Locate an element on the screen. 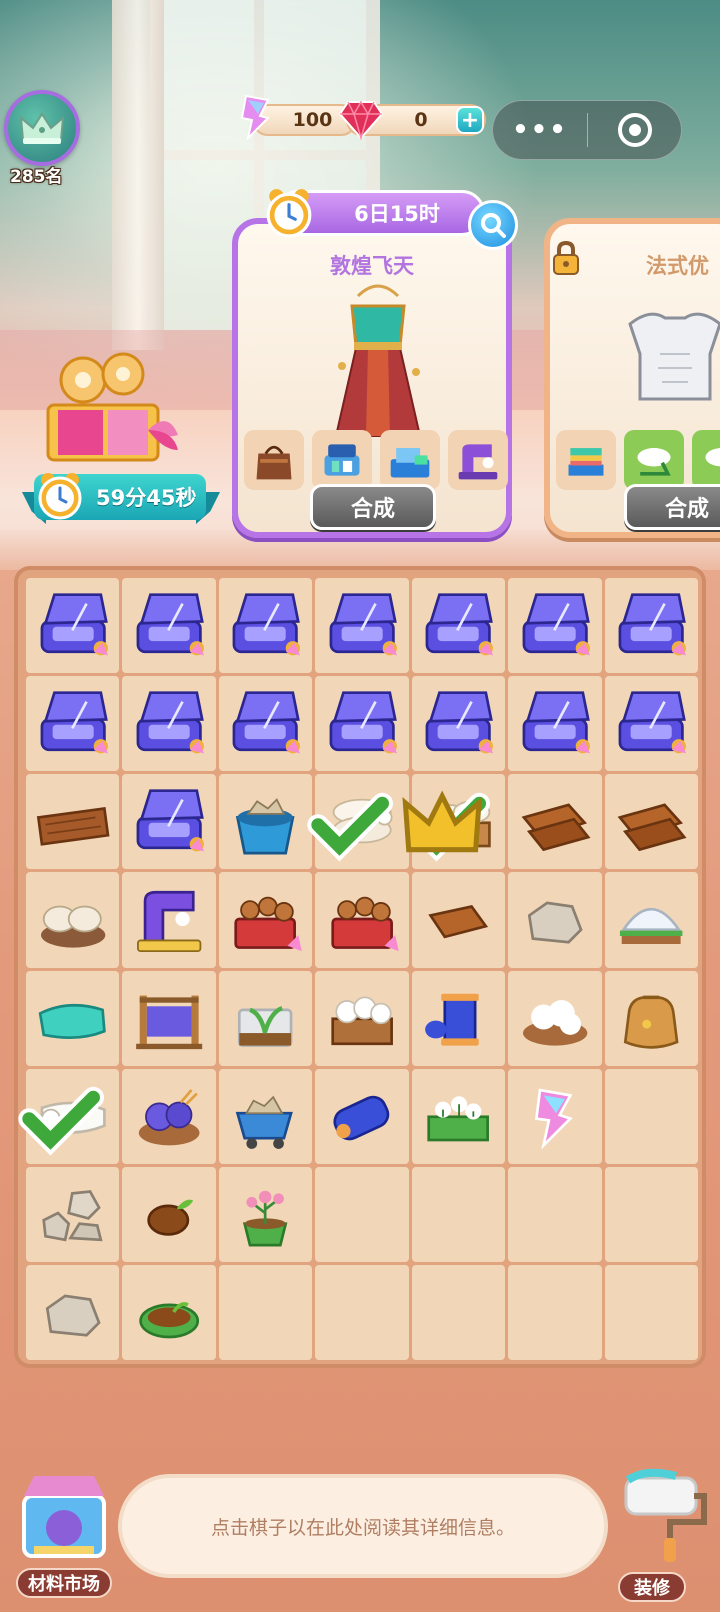 This screenshot has width=720, height=1612. flower-pot-icon is located at coordinates (265, 1219).